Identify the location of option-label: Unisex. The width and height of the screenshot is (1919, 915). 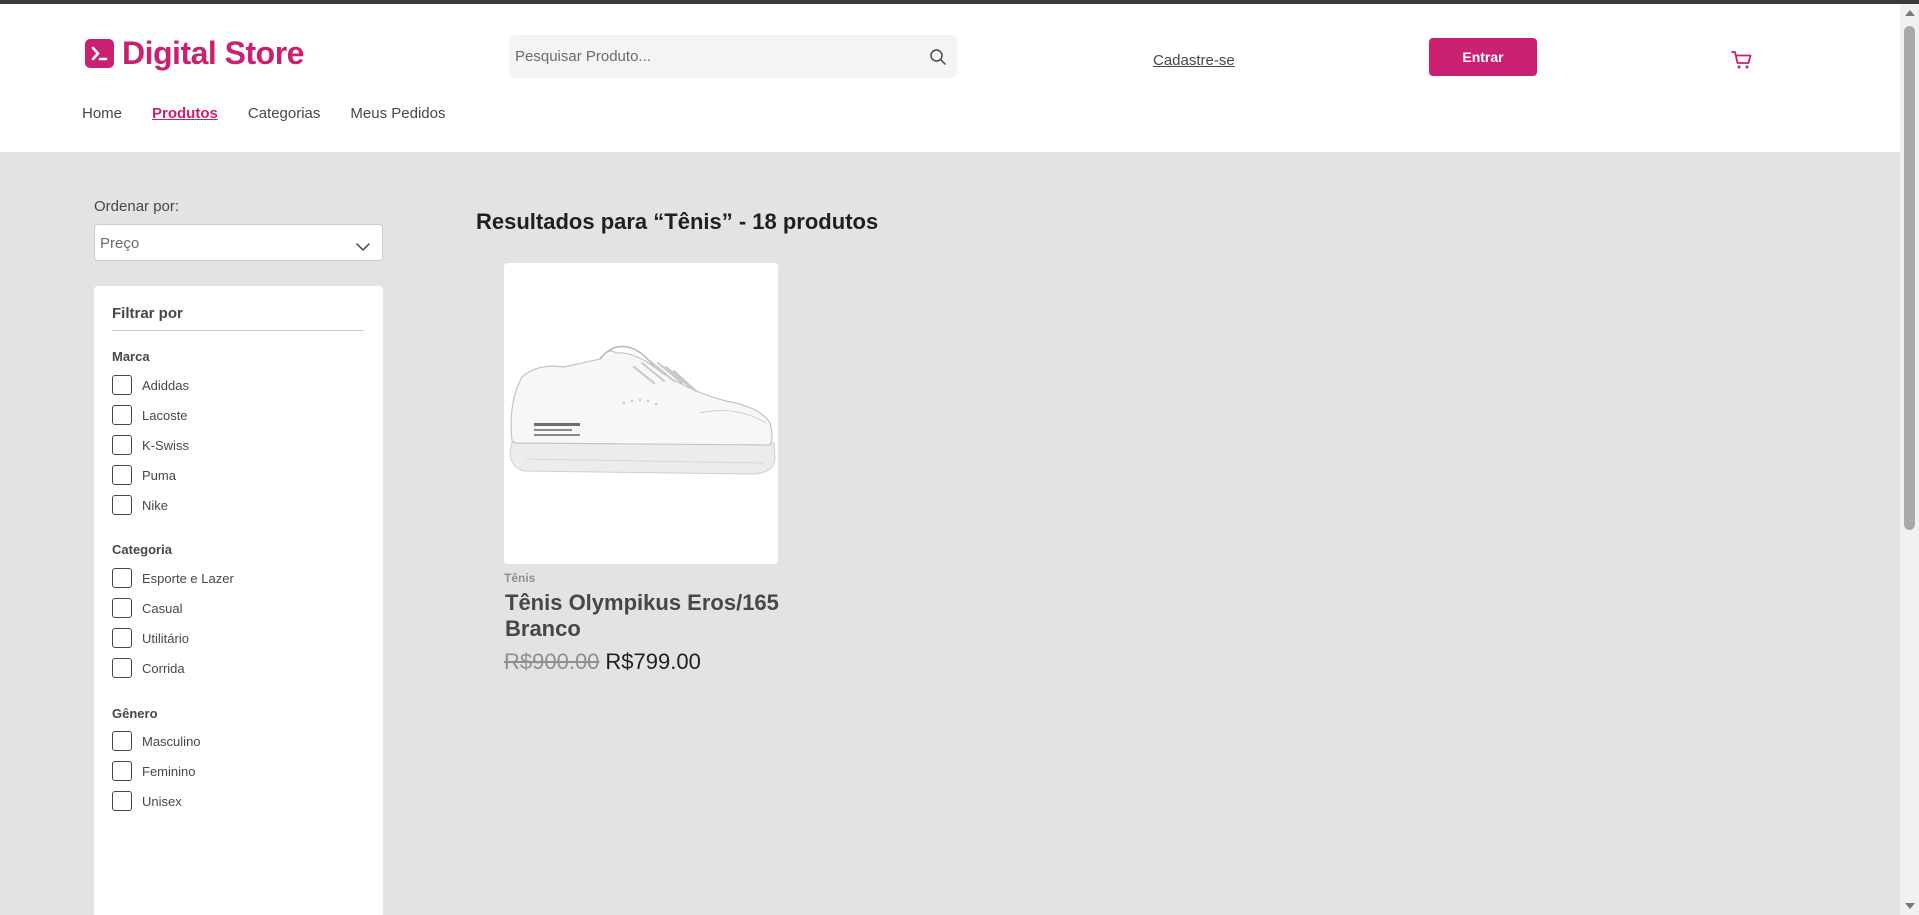
(162, 801).